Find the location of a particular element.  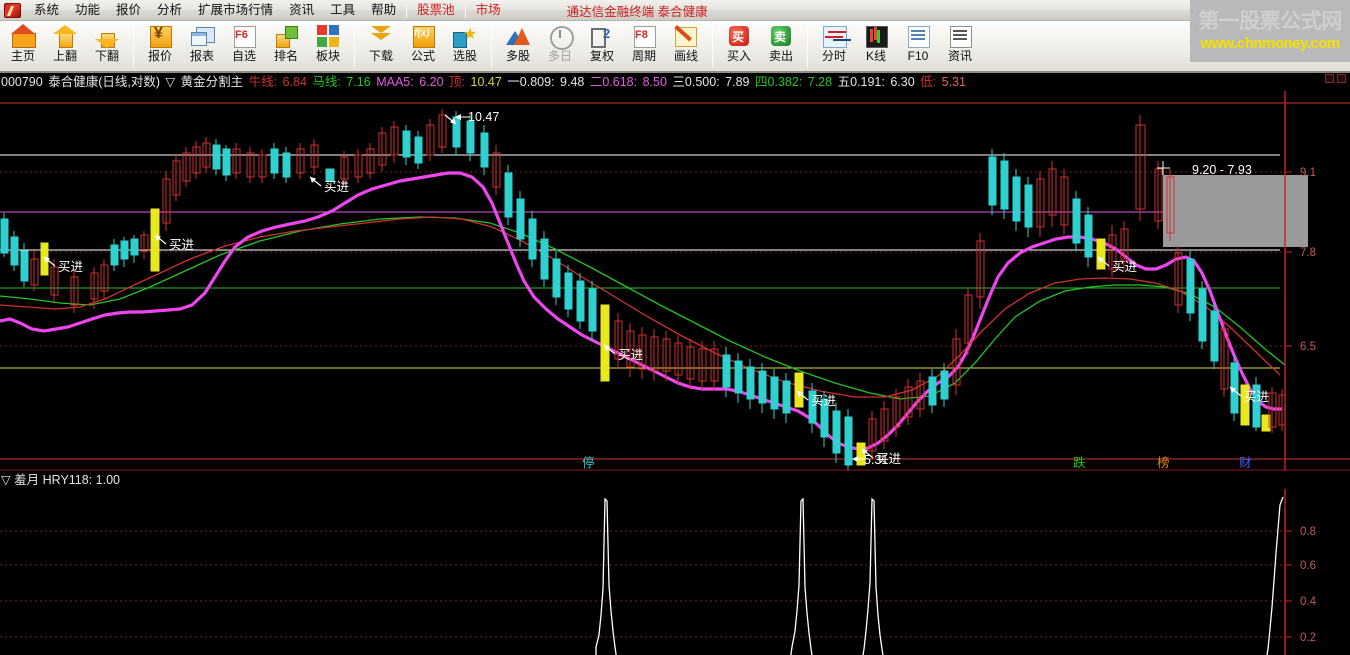

indicator-toggle-icon: ▽ is located at coordinates (171, 82).